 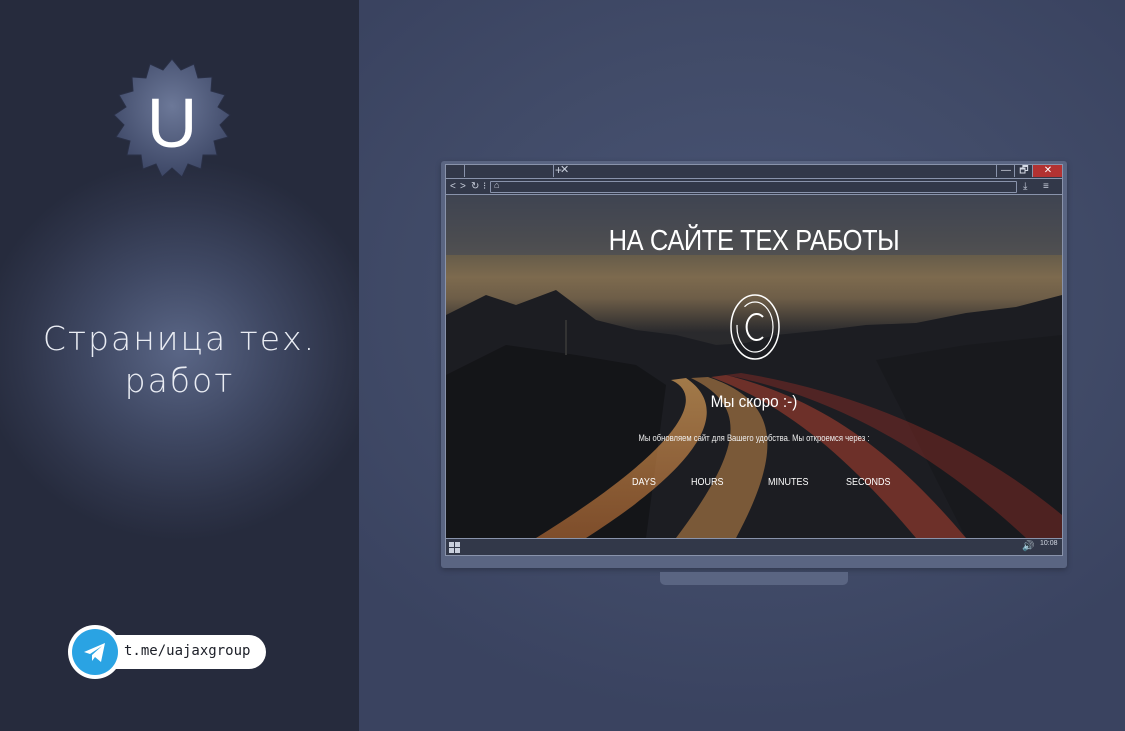 I want to click on copyright-spinner-icon, so click(x=755, y=327).